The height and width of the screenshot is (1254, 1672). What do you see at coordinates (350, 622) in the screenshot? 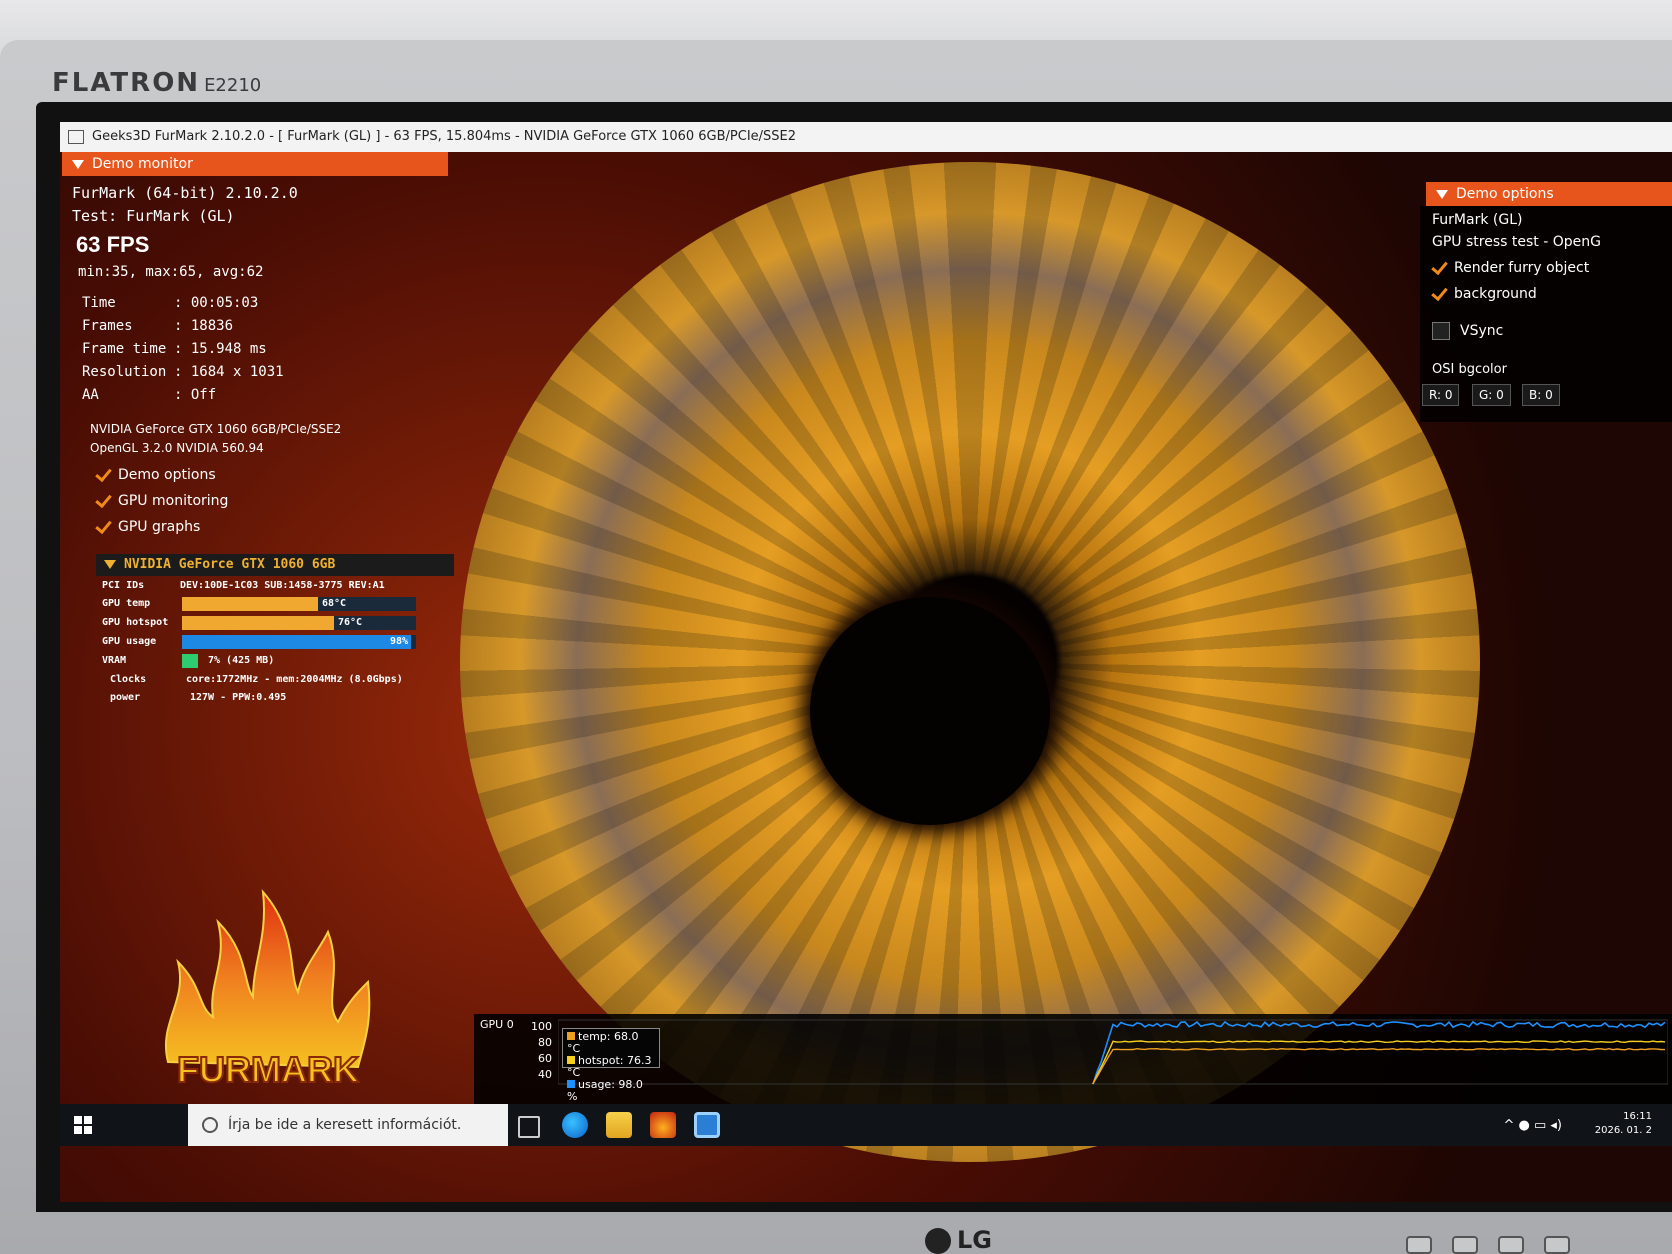
I see `gpu-hotspot-value: 76°C` at bounding box center [350, 622].